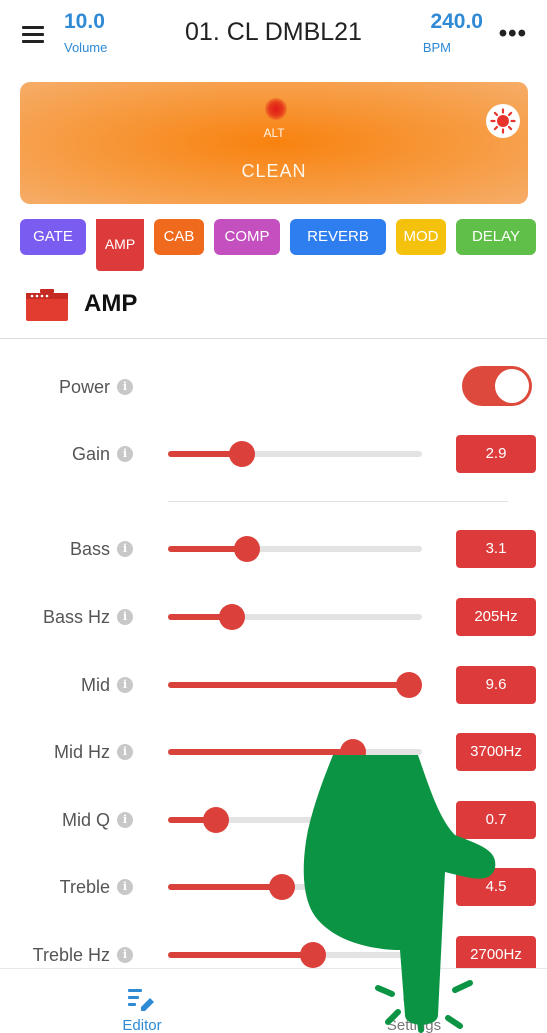 Image resolution: width=547 pixels, height=1033 pixels. I want to click on bass-value: 3.1, so click(496, 549).